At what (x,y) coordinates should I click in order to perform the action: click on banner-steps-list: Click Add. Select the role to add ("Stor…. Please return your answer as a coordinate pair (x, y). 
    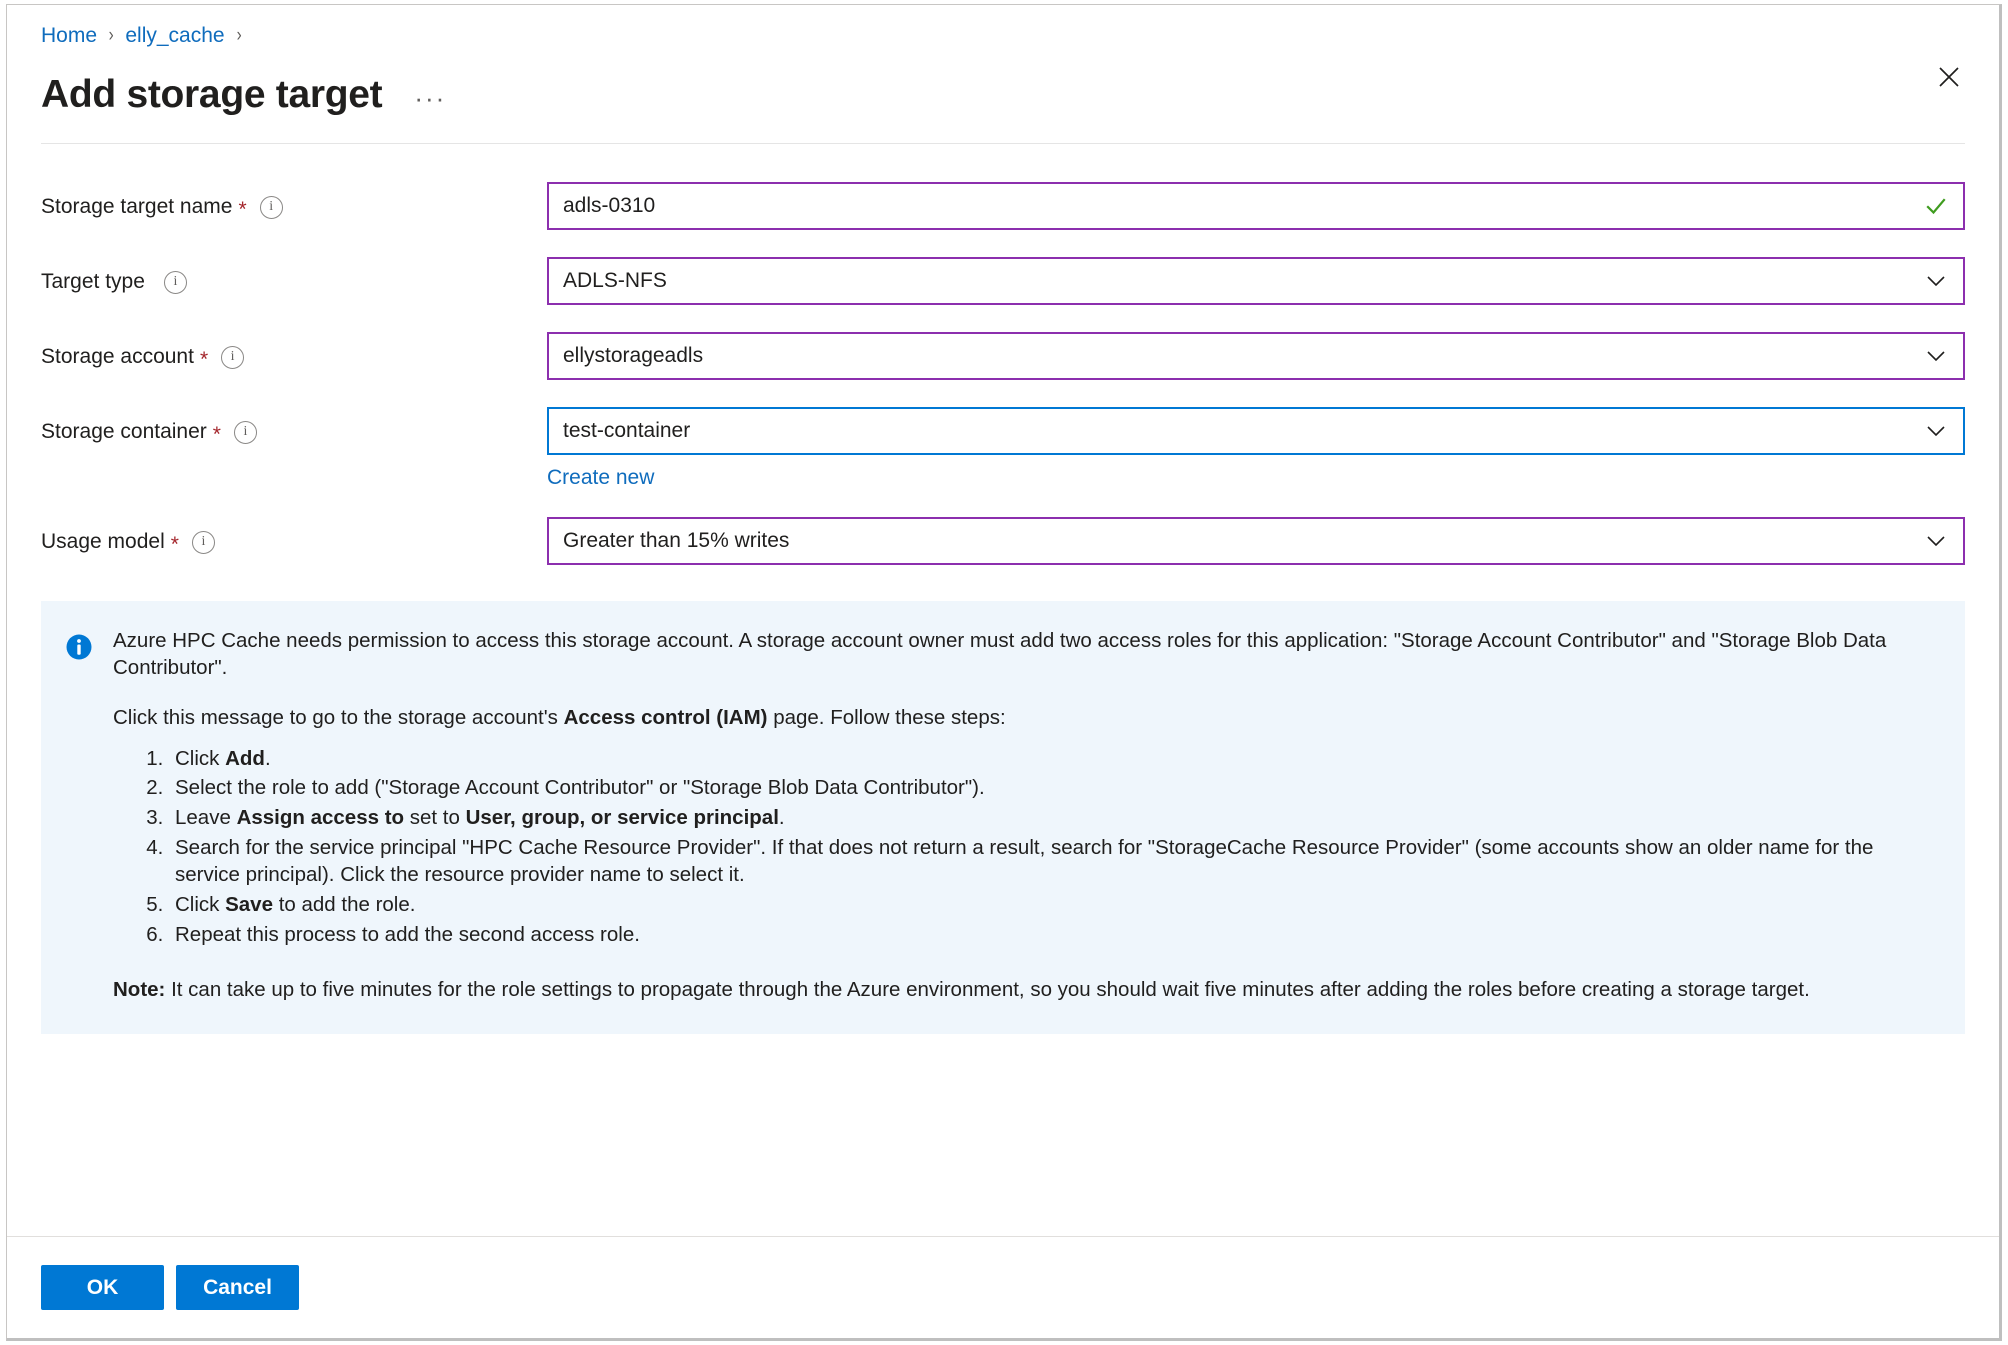
    Looking at the image, I should click on (1024, 847).